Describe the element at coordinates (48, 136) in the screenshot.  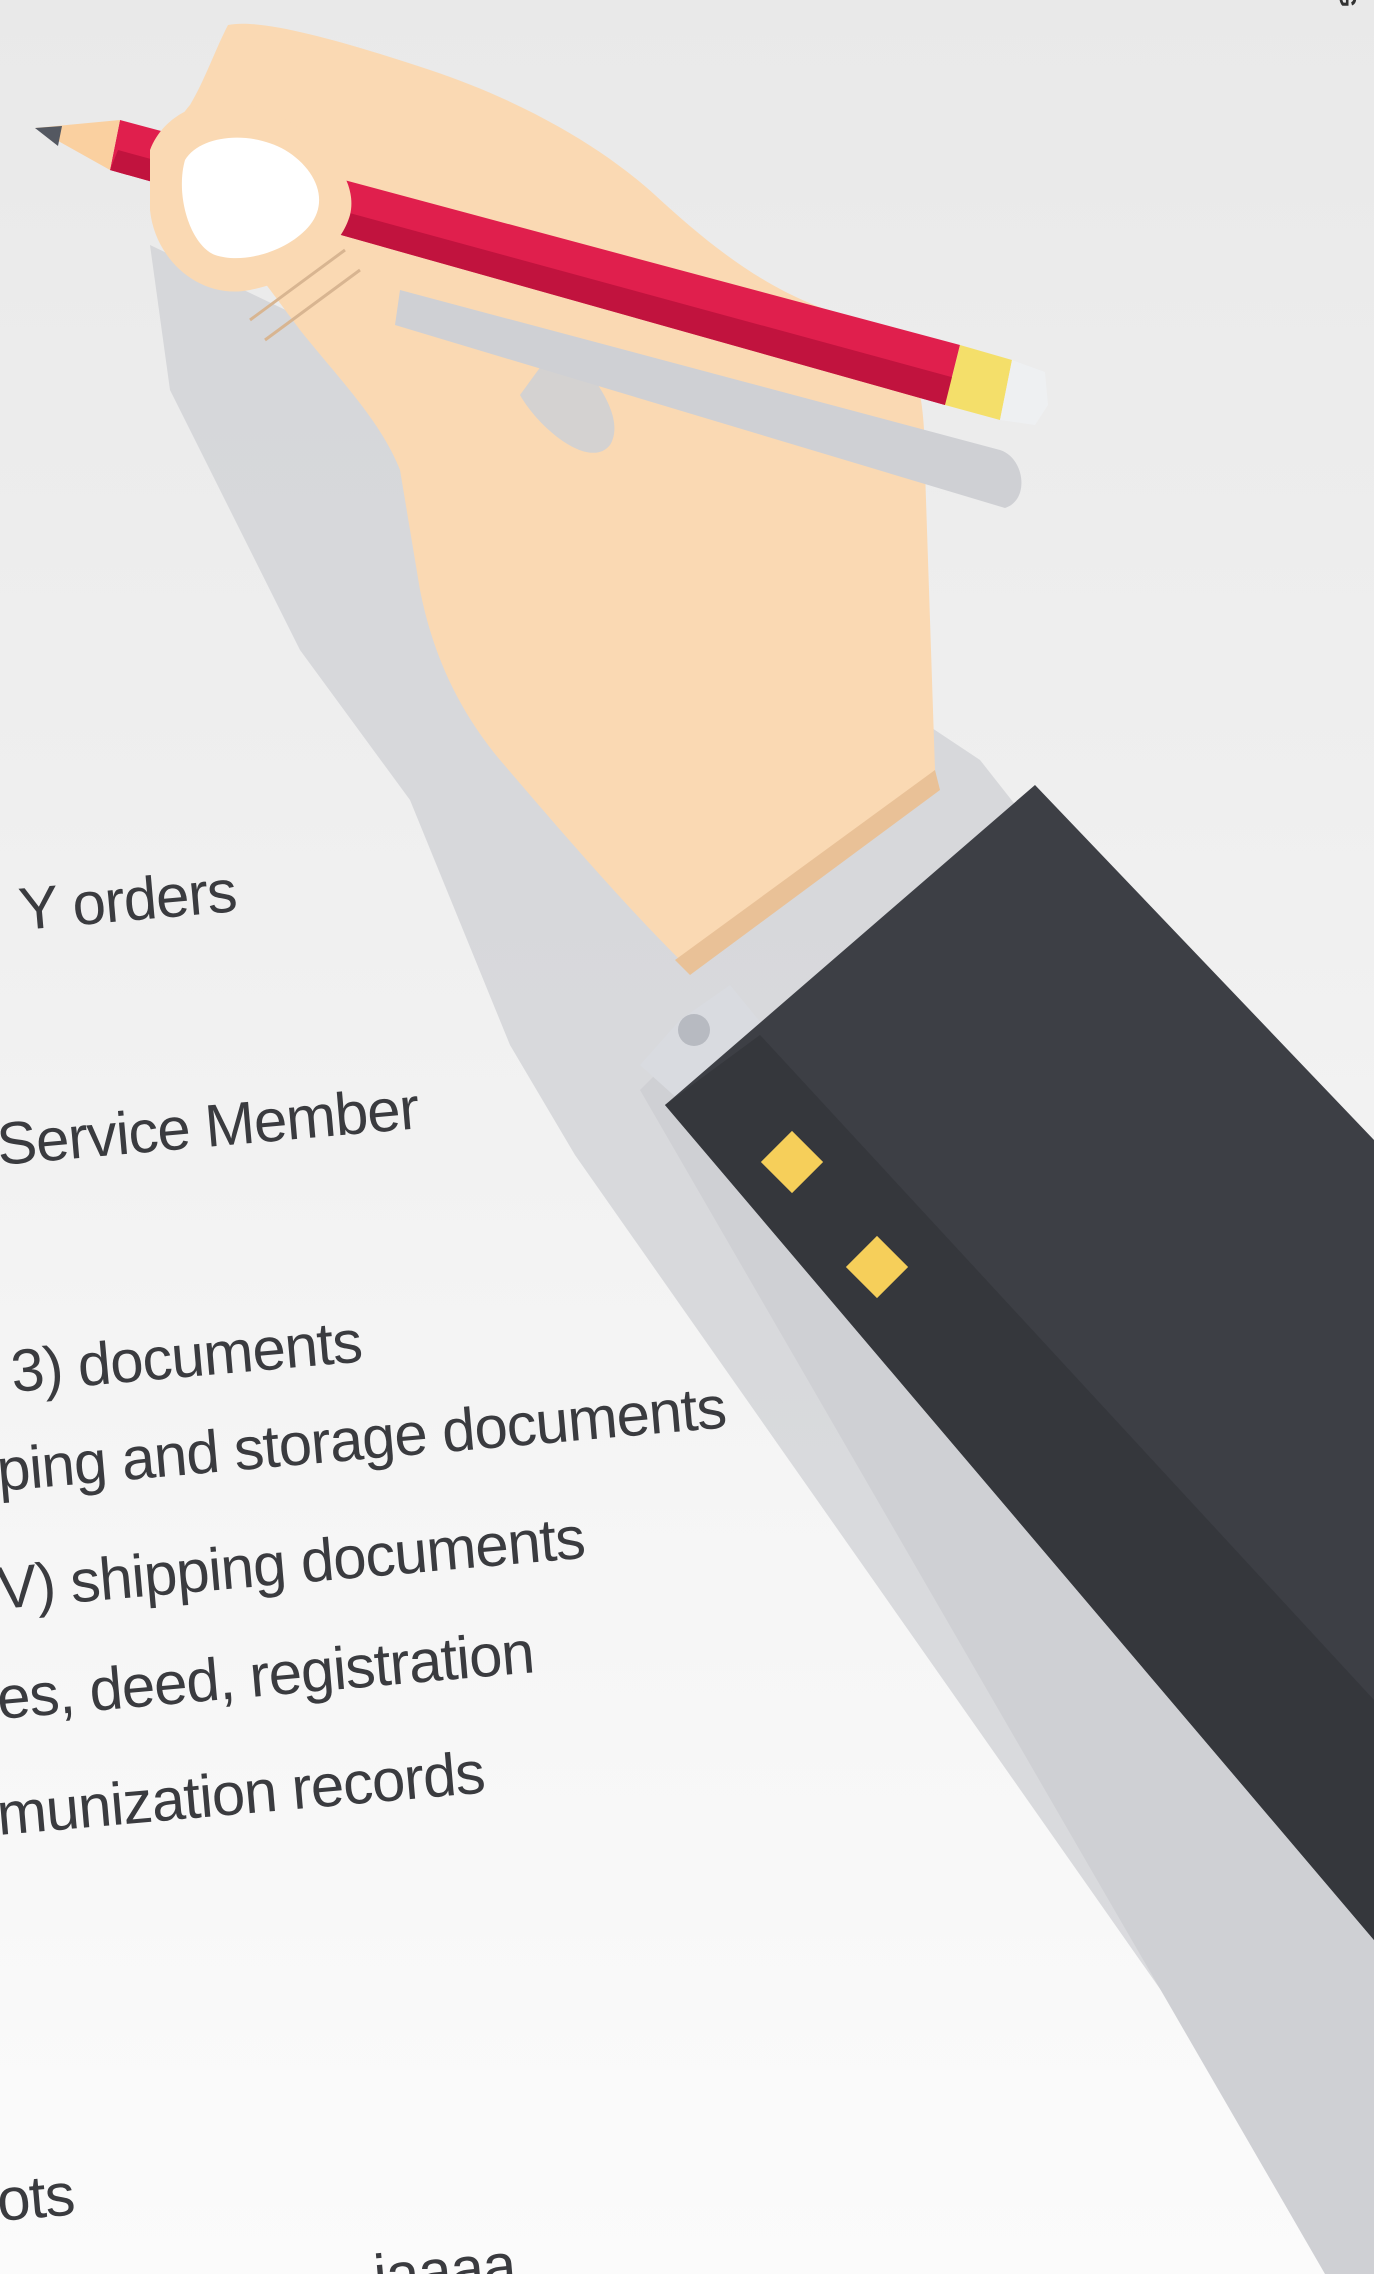
I see `pencil-lead` at that location.